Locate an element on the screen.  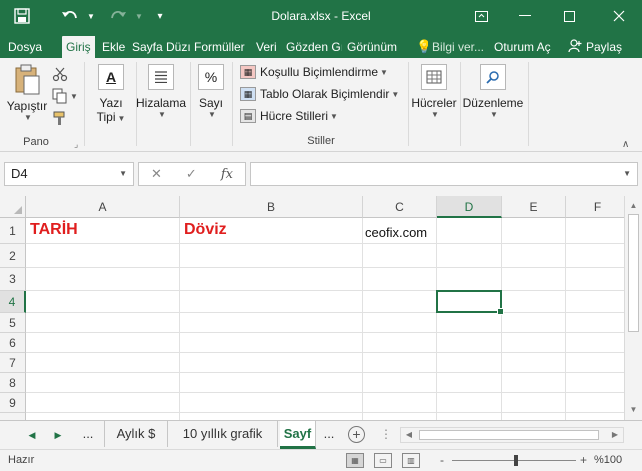
column-header-f: F is located at coordinates (595, 207).